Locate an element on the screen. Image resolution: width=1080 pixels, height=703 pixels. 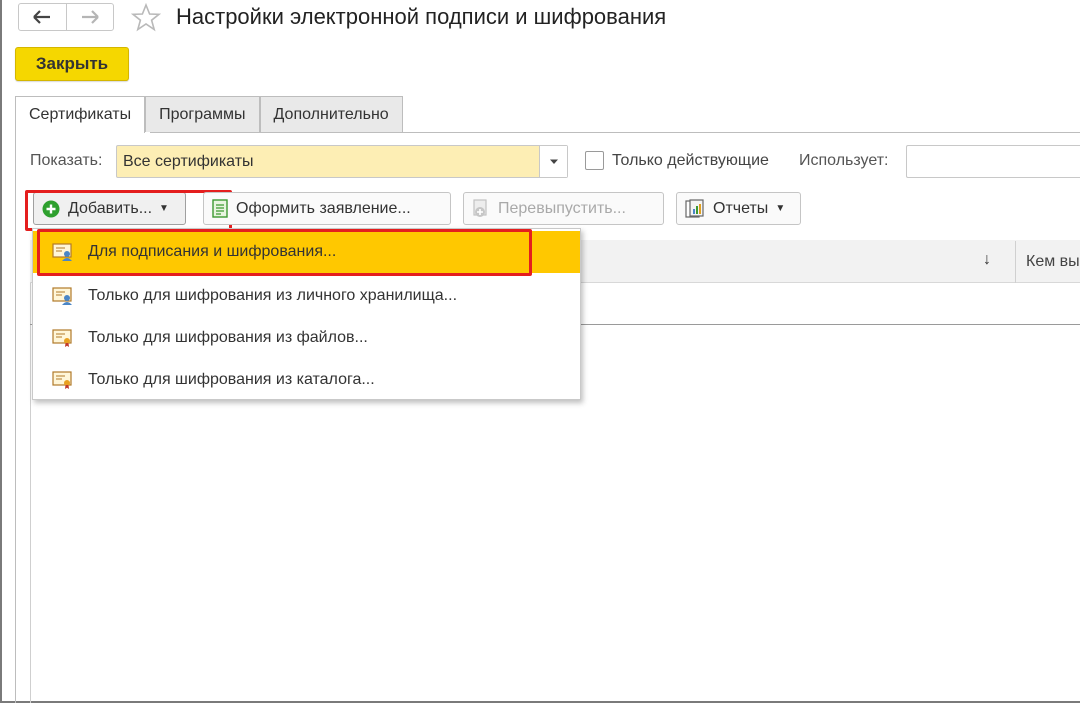
show-select: Все сертификаты is located at coordinates (342, 161).